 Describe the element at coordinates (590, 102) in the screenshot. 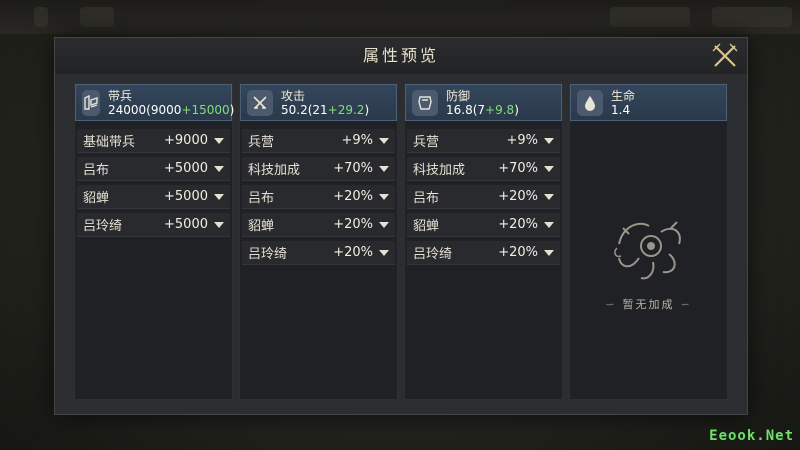

I see `drop-icon` at that location.